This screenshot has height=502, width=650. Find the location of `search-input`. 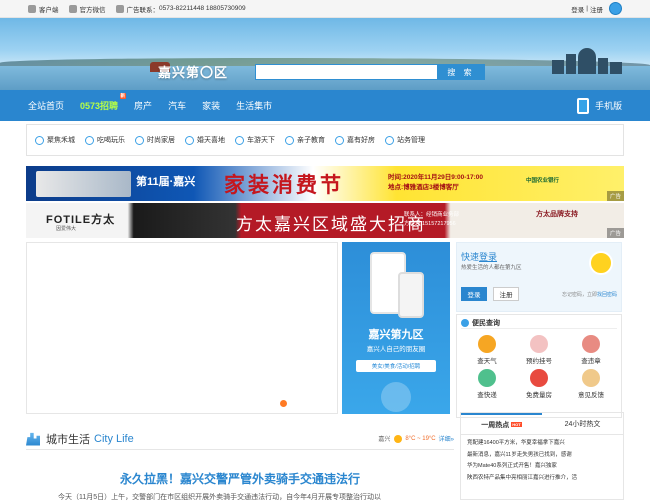

search-input is located at coordinates (346, 72).